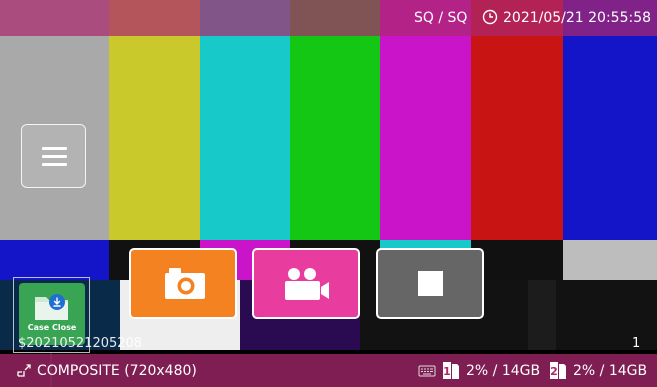 The image size is (657, 387). I want to click on video-camera-icon, so click(307, 284).